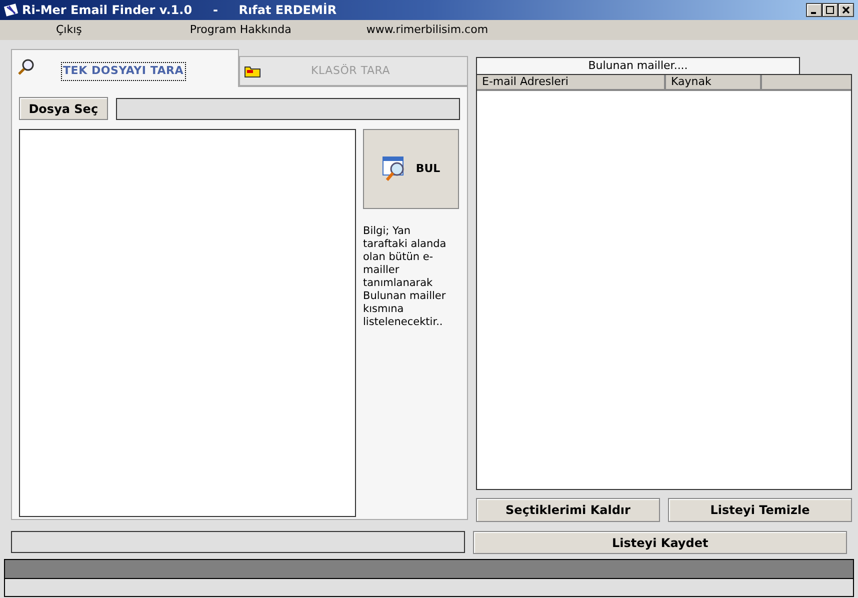 Image resolution: width=858 pixels, height=598 pixels. Describe the element at coordinates (26, 67) in the screenshot. I see `magnifier-icon` at that location.